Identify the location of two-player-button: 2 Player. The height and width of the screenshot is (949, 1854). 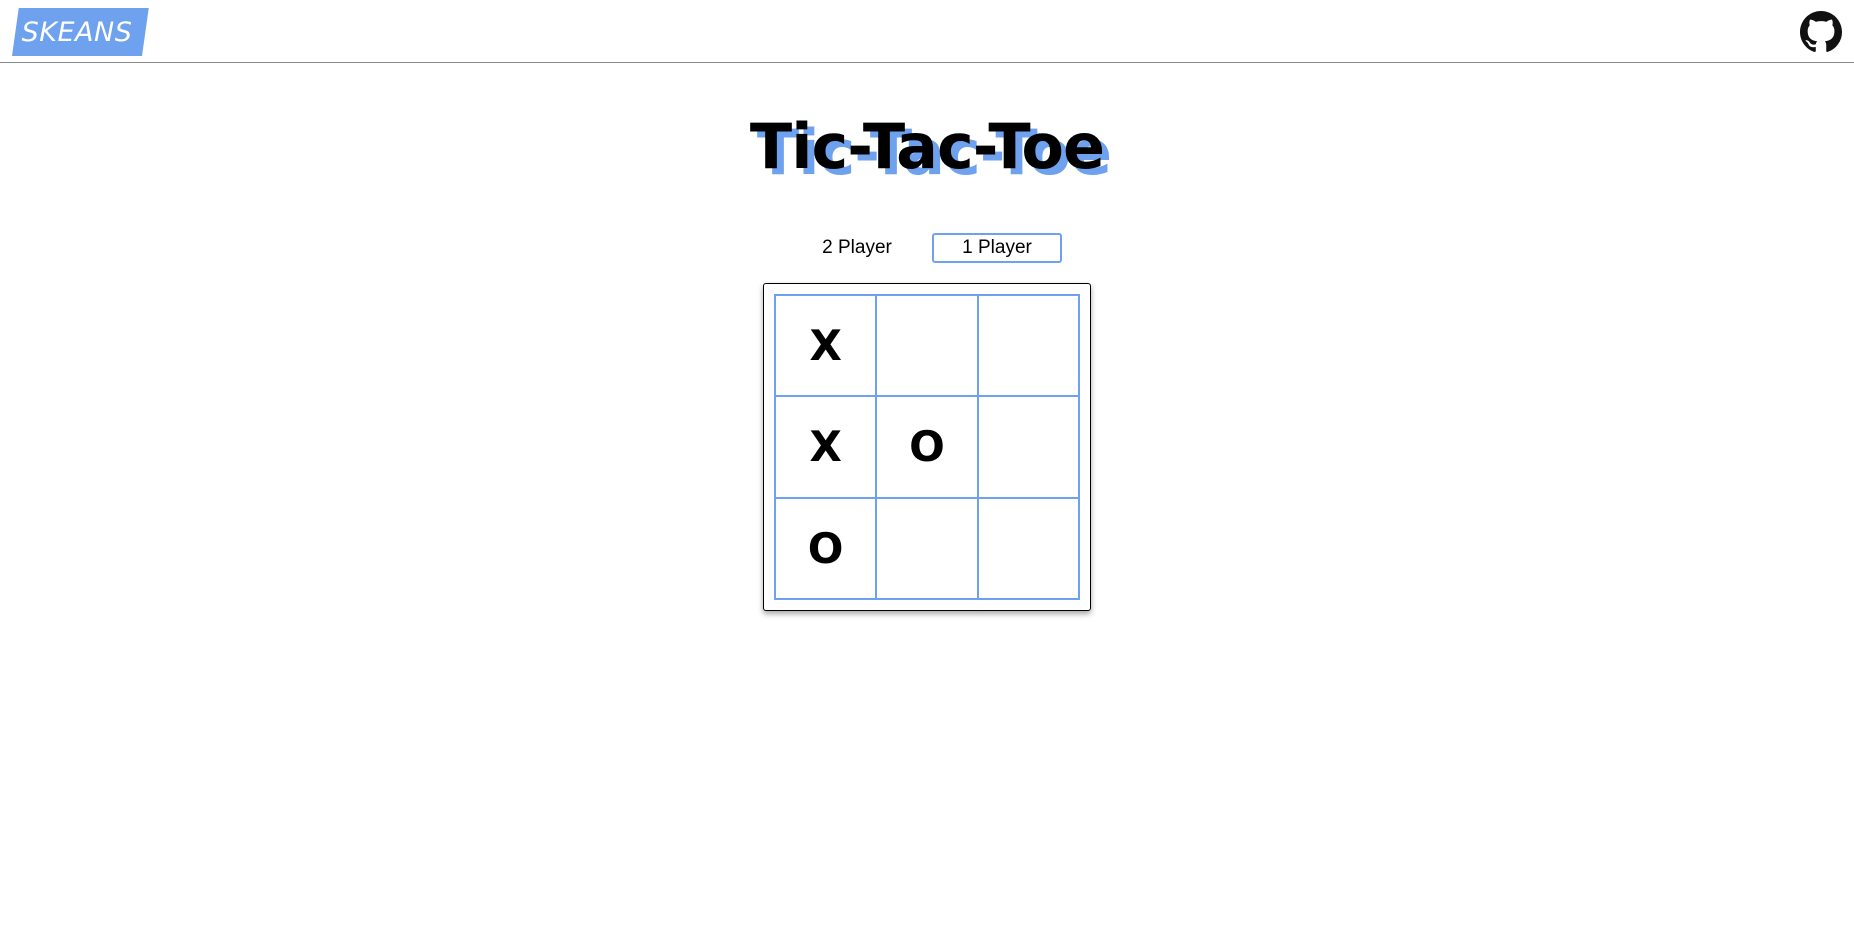
(857, 248).